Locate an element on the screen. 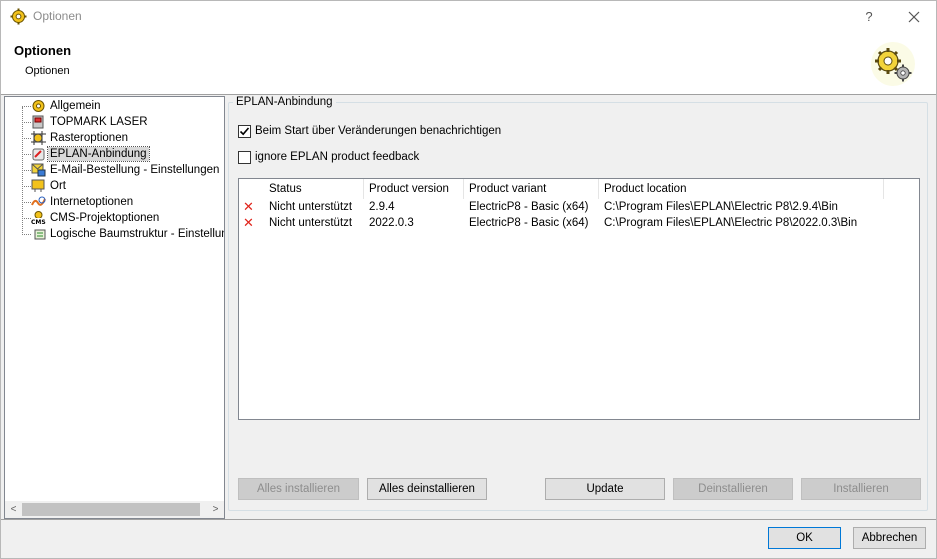 The image size is (937, 559). close-icon is located at coordinates (914, 17).